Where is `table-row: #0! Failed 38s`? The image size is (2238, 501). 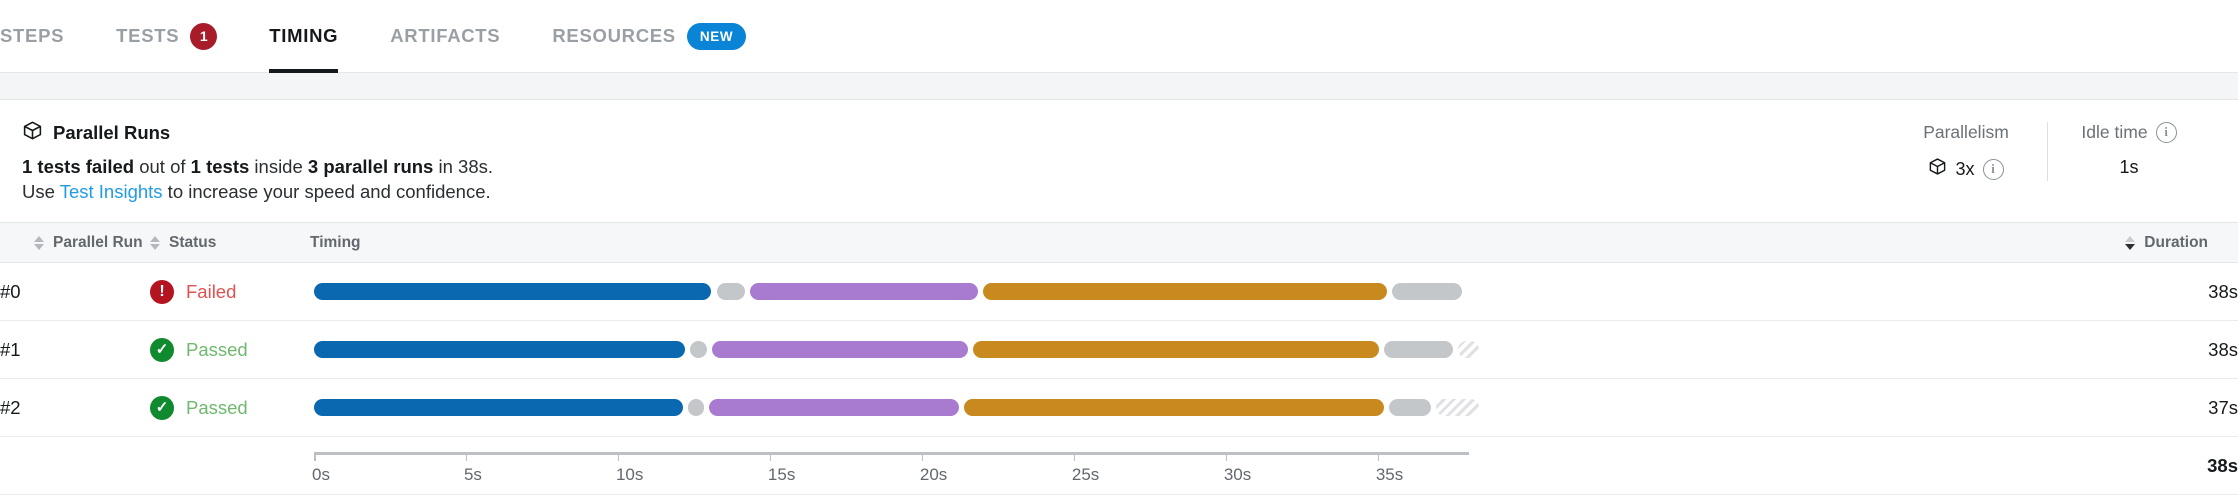
table-row: #0! Failed 38s is located at coordinates (1119, 291).